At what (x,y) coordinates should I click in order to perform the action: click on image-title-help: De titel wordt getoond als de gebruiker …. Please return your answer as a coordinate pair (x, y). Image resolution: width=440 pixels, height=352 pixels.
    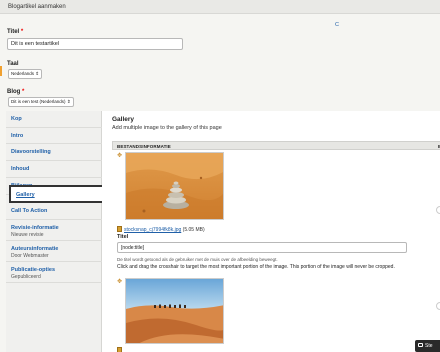
    Looking at the image, I should click on (197, 259).